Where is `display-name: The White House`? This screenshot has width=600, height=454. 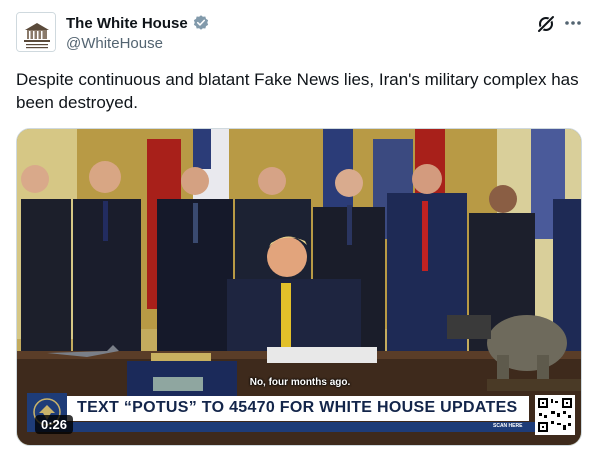 display-name: The White House is located at coordinates (127, 23).